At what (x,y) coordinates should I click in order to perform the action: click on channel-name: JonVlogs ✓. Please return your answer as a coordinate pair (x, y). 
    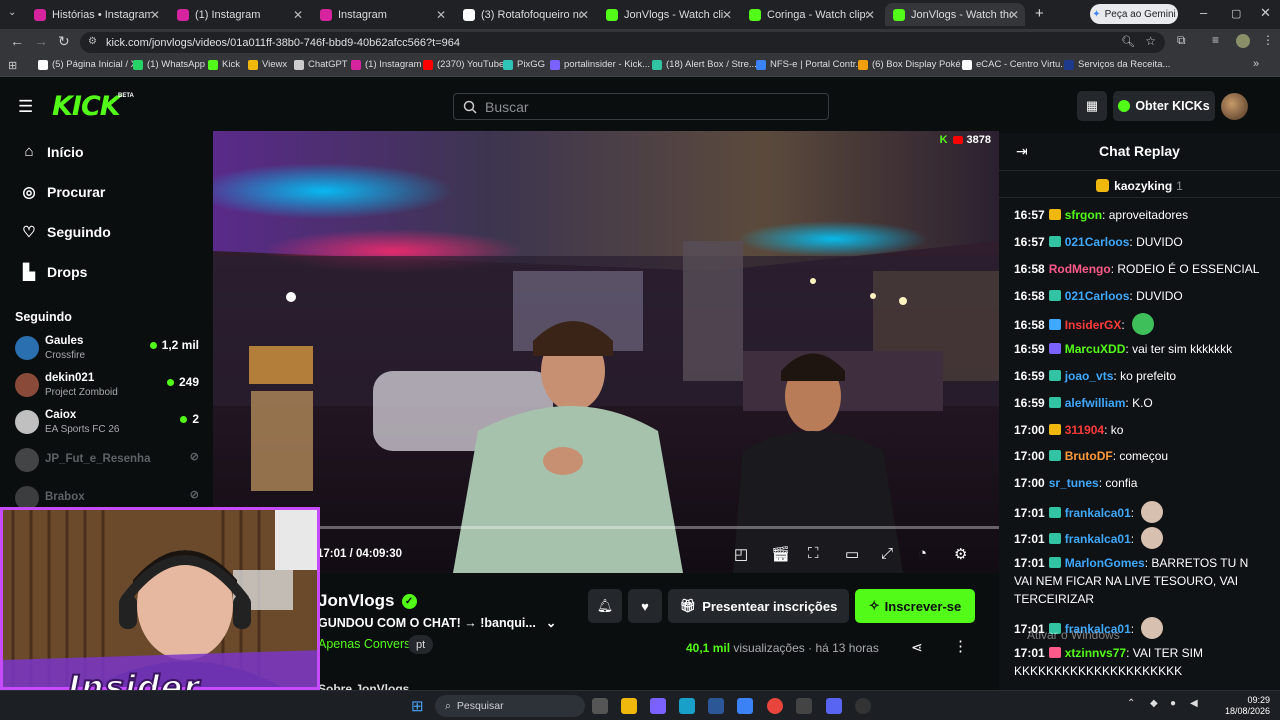
    Looking at the image, I should click on (367, 601).